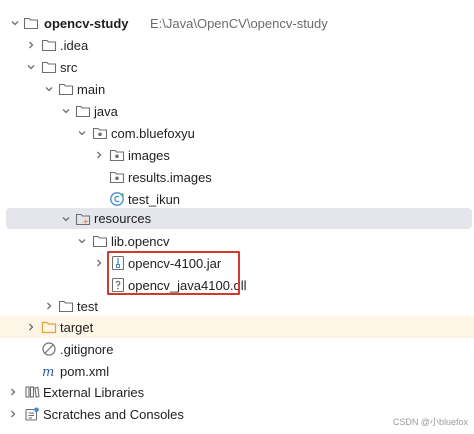  What do you see at coordinates (87, 306) in the screenshot?
I see `tree-item-label: test` at bounding box center [87, 306].